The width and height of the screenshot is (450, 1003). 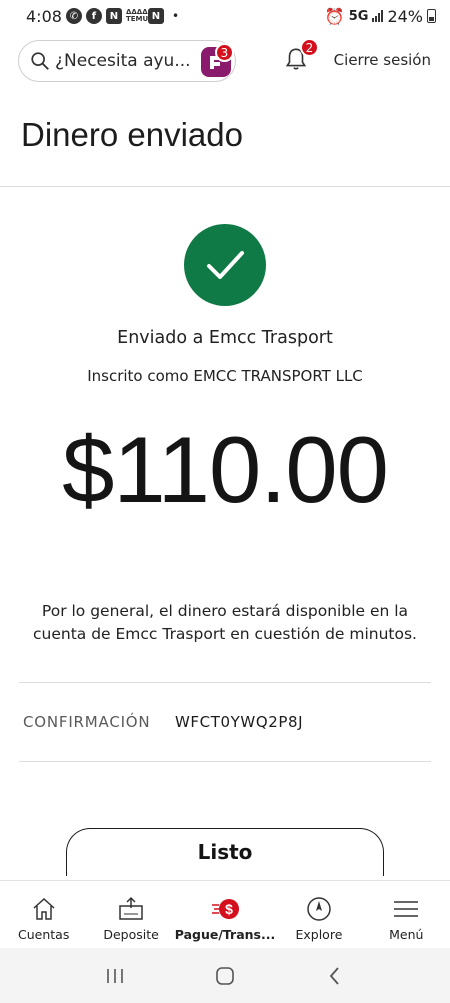 I want to click on android-nav-bar, so click(x=225, y=975).